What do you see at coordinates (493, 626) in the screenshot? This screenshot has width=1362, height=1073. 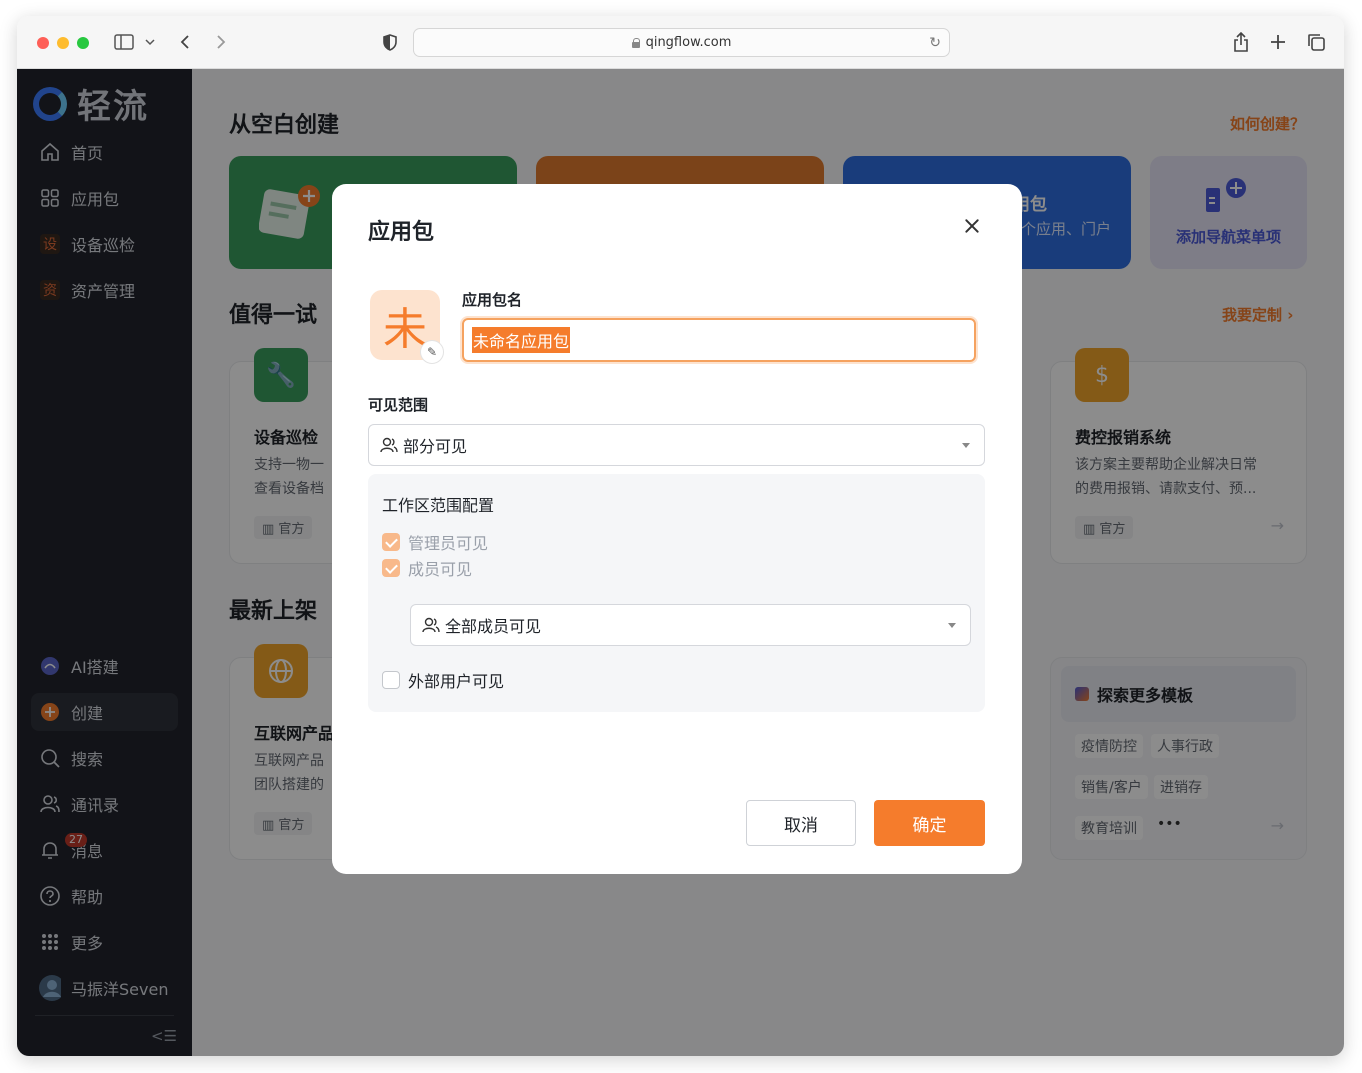 I see `member-scope-value: 全部成员可见` at bounding box center [493, 626].